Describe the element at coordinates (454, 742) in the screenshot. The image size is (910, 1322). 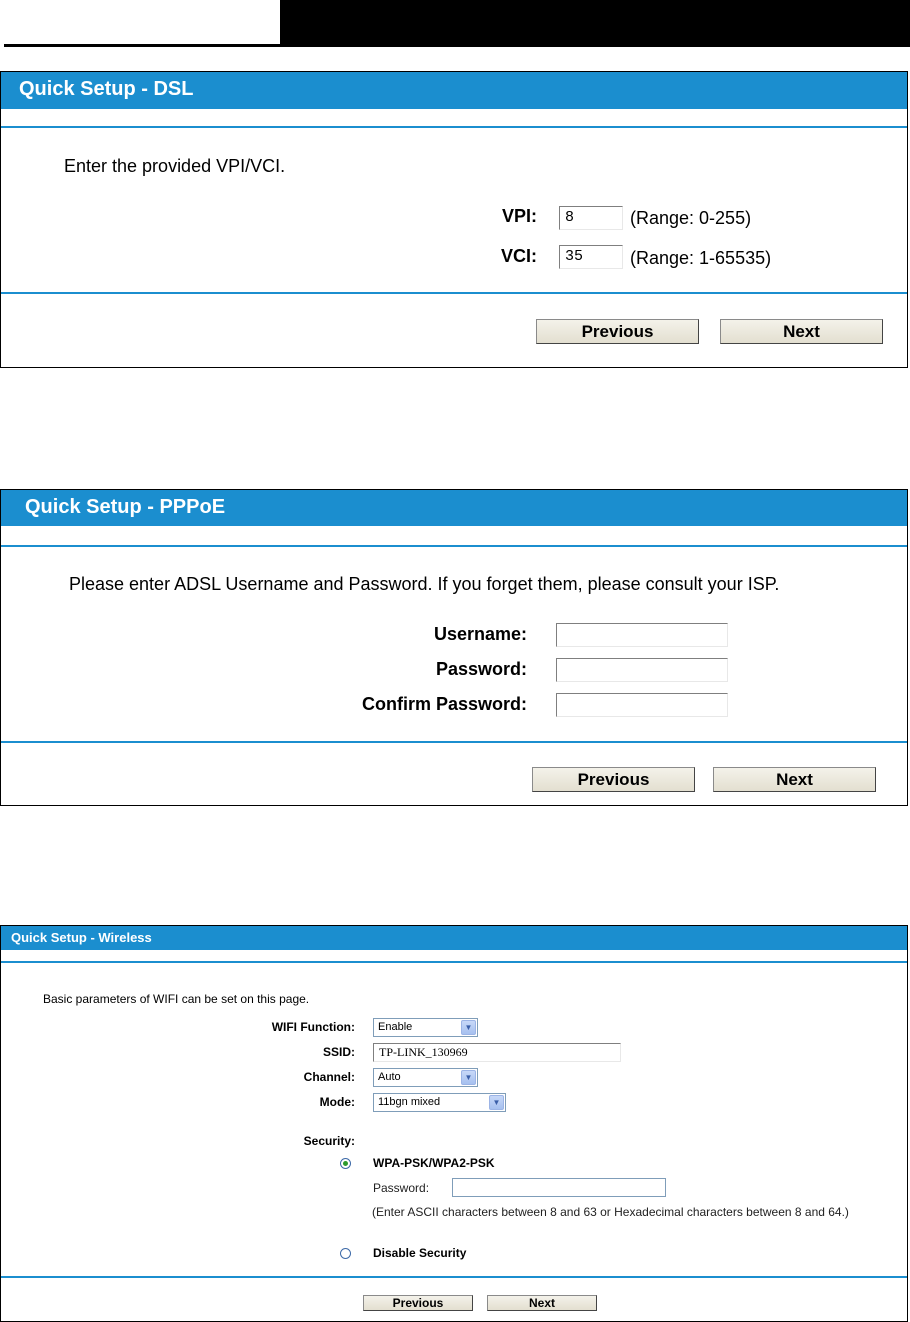
I see `pppoe-footer-rule` at that location.